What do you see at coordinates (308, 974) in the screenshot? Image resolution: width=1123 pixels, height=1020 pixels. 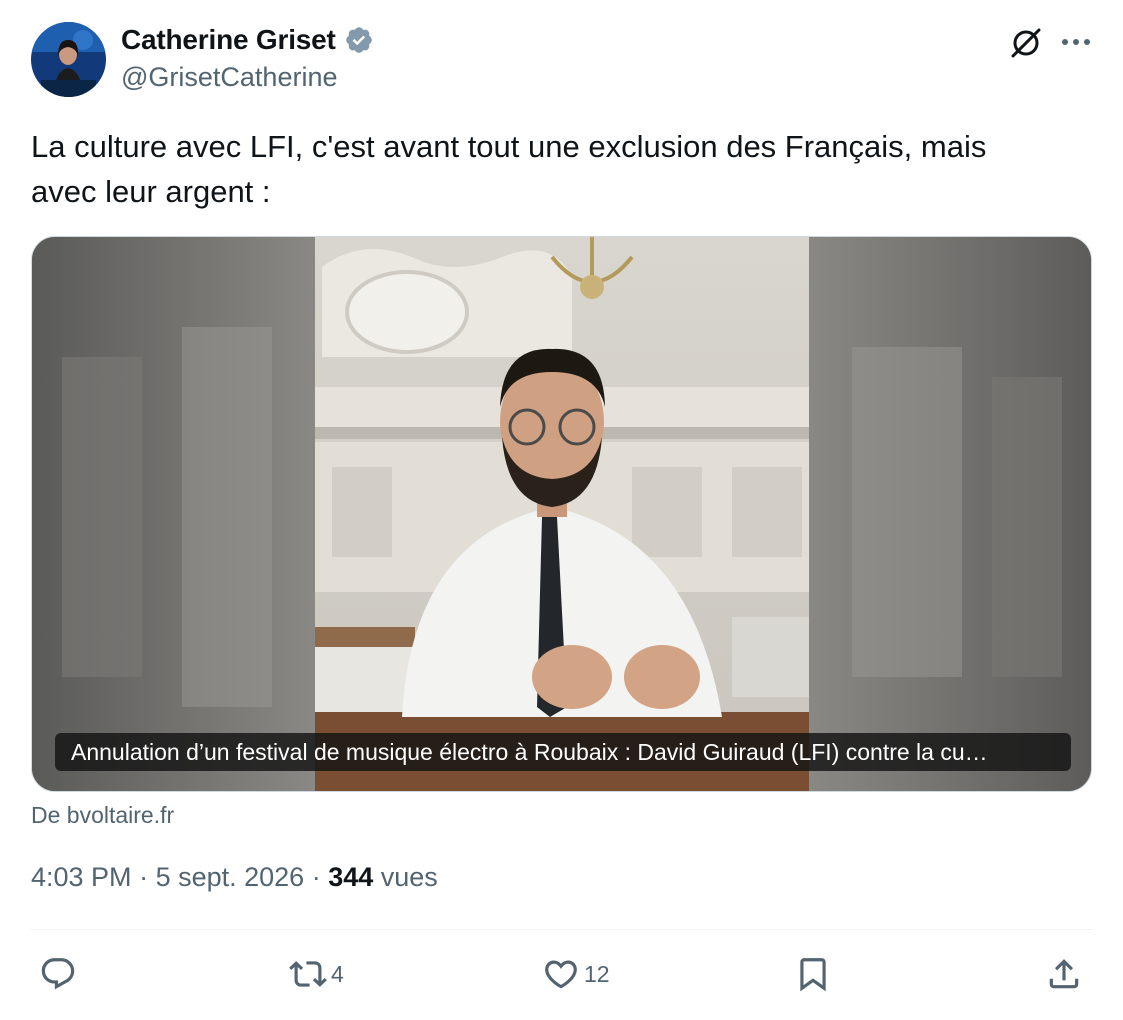 I see `retweet-icon` at bounding box center [308, 974].